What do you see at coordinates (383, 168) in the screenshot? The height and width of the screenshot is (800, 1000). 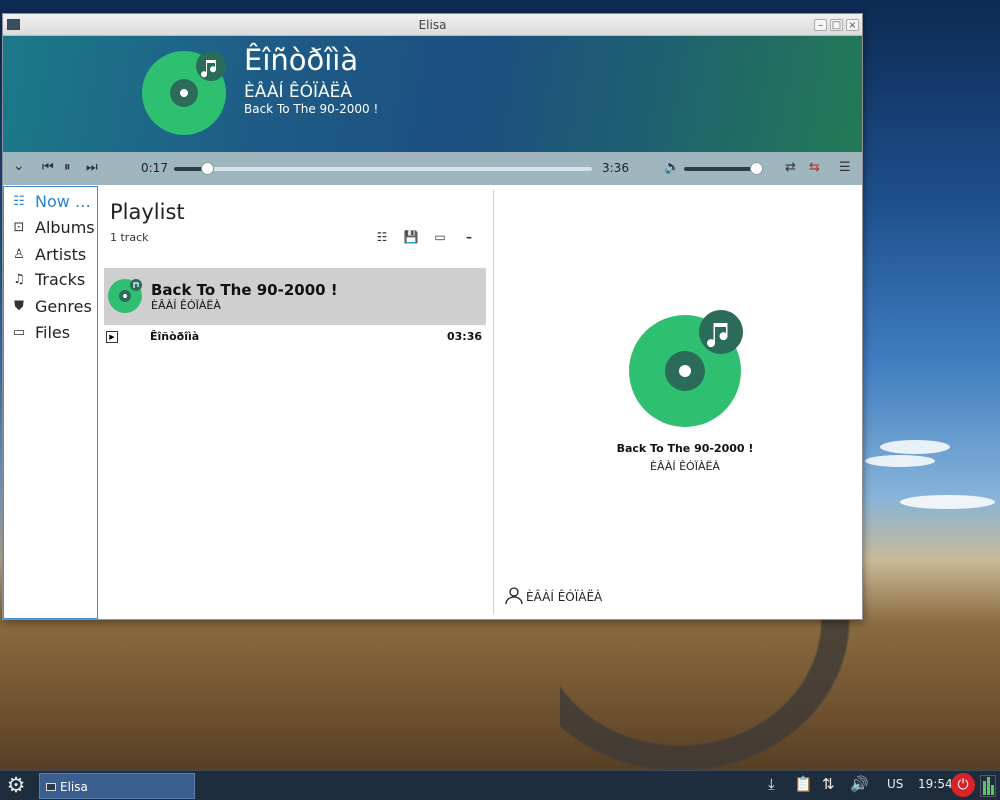 I see `seek-slider` at bounding box center [383, 168].